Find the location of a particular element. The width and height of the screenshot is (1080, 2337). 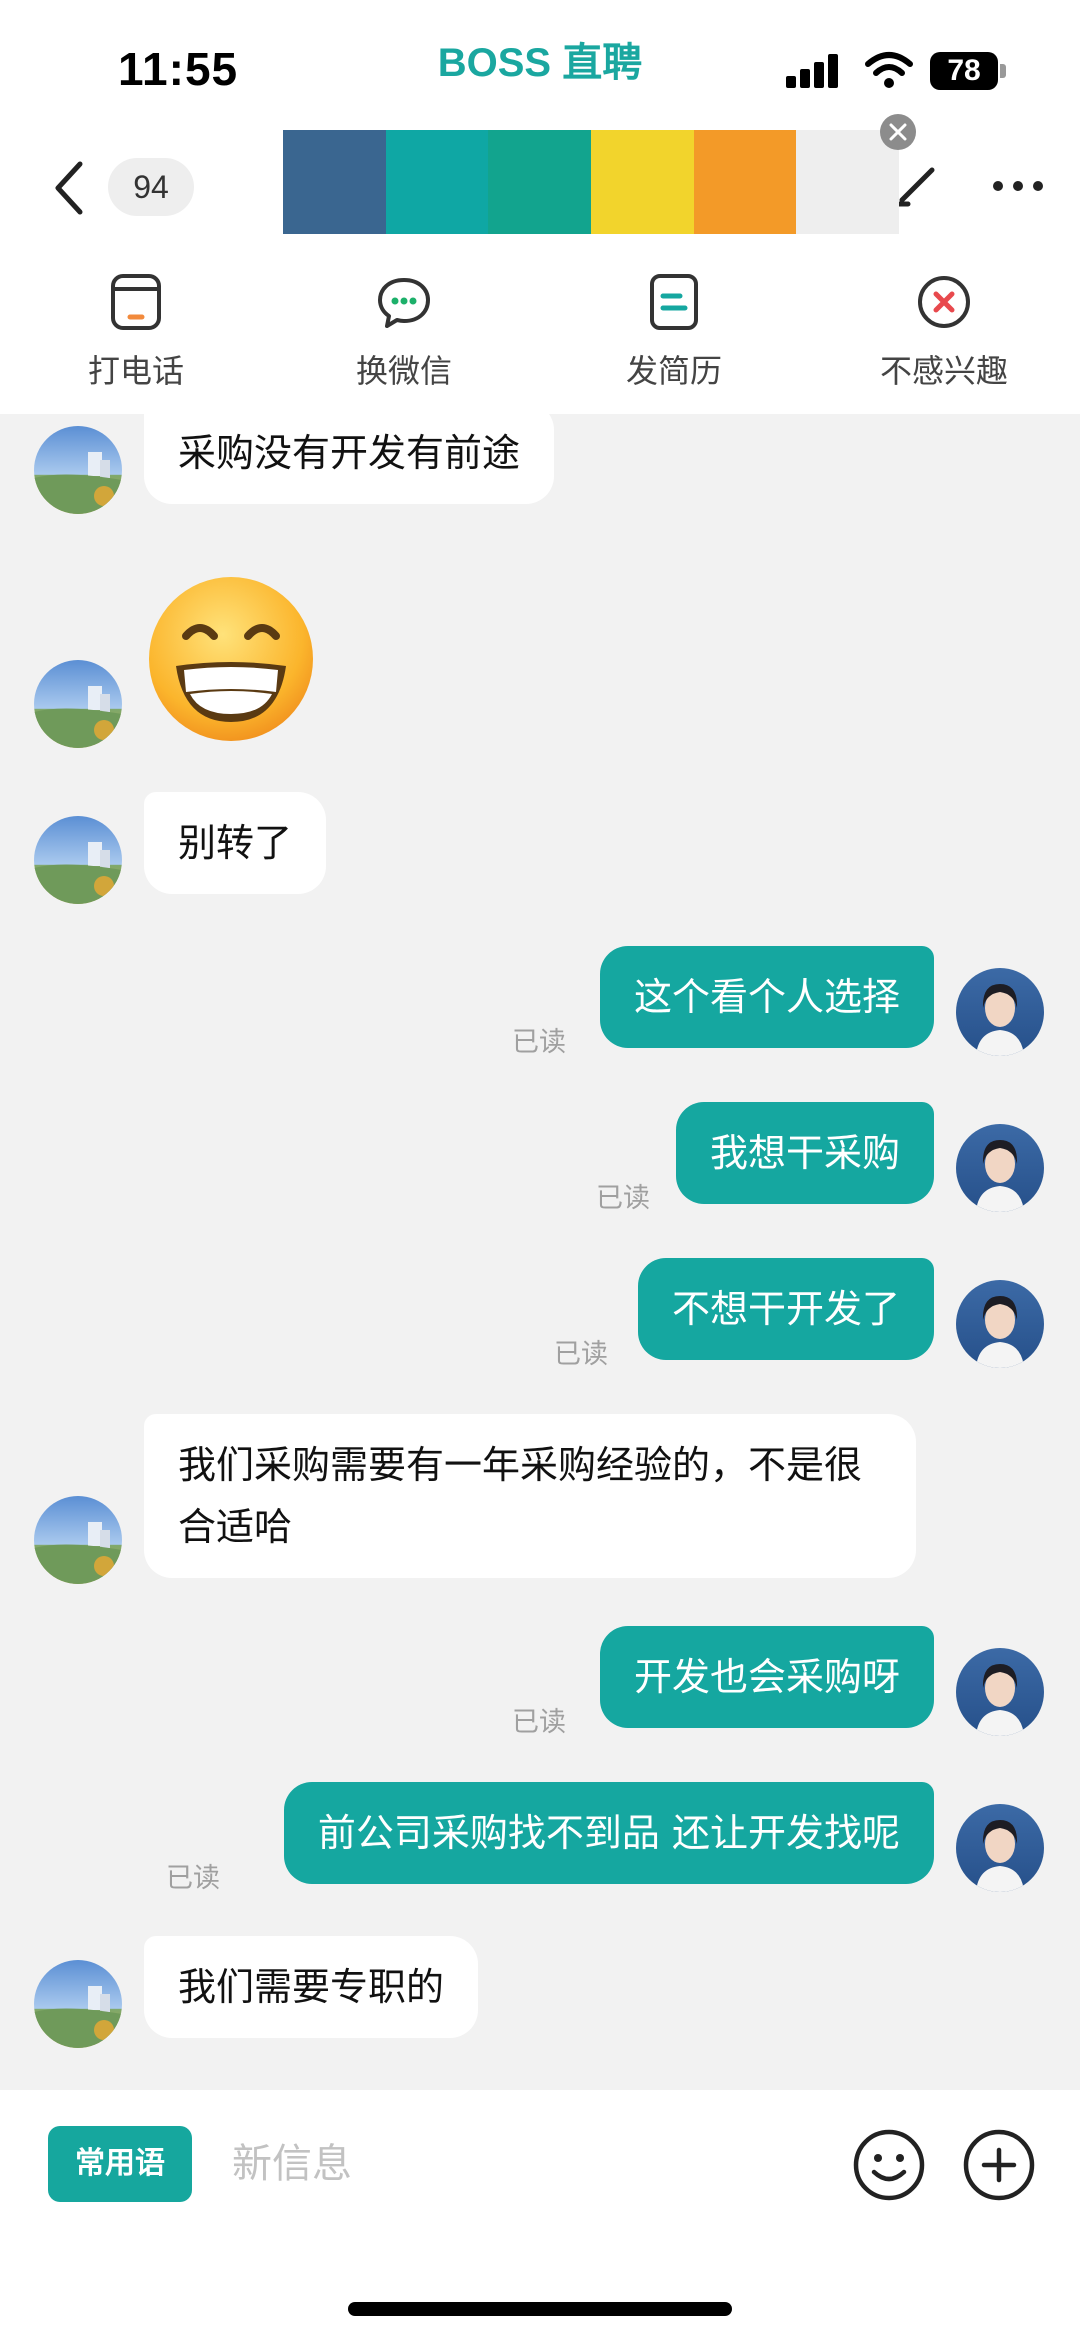

message-bubble-outgoing: 我想干采购 is located at coordinates (804, 1153).